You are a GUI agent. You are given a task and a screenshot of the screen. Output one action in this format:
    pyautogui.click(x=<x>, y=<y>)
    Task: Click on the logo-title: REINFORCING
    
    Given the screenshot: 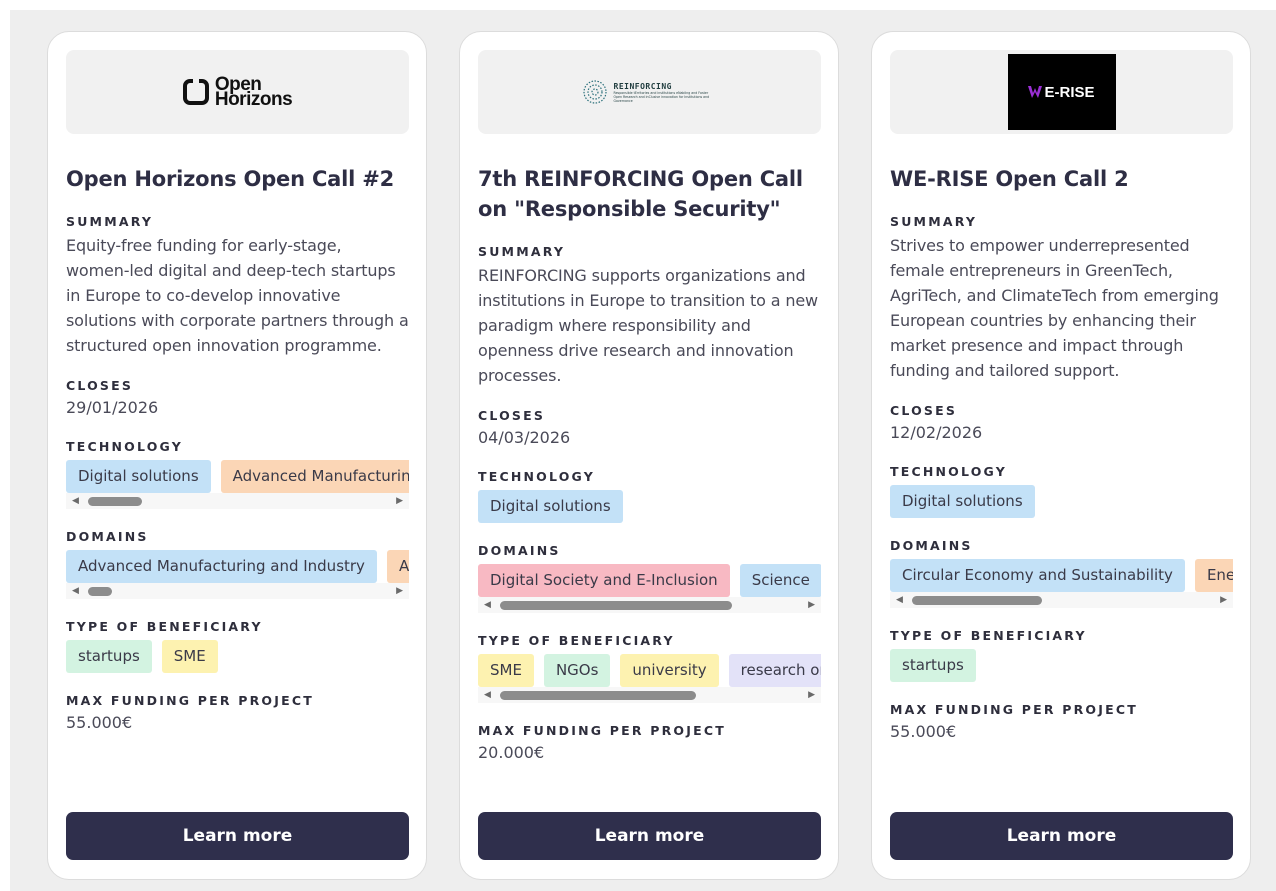 What is the action you would take?
    pyautogui.click(x=642, y=86)
    